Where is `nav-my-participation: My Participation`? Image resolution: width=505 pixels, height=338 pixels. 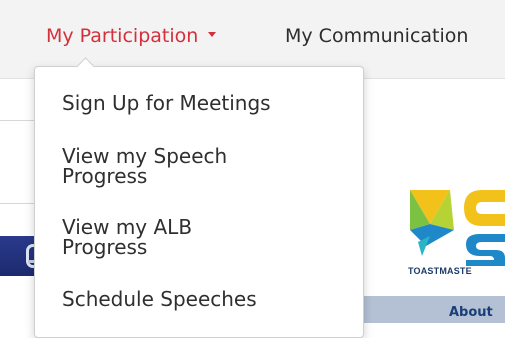
nav-my-participation: My Participation is located at coordinates (131, 36).